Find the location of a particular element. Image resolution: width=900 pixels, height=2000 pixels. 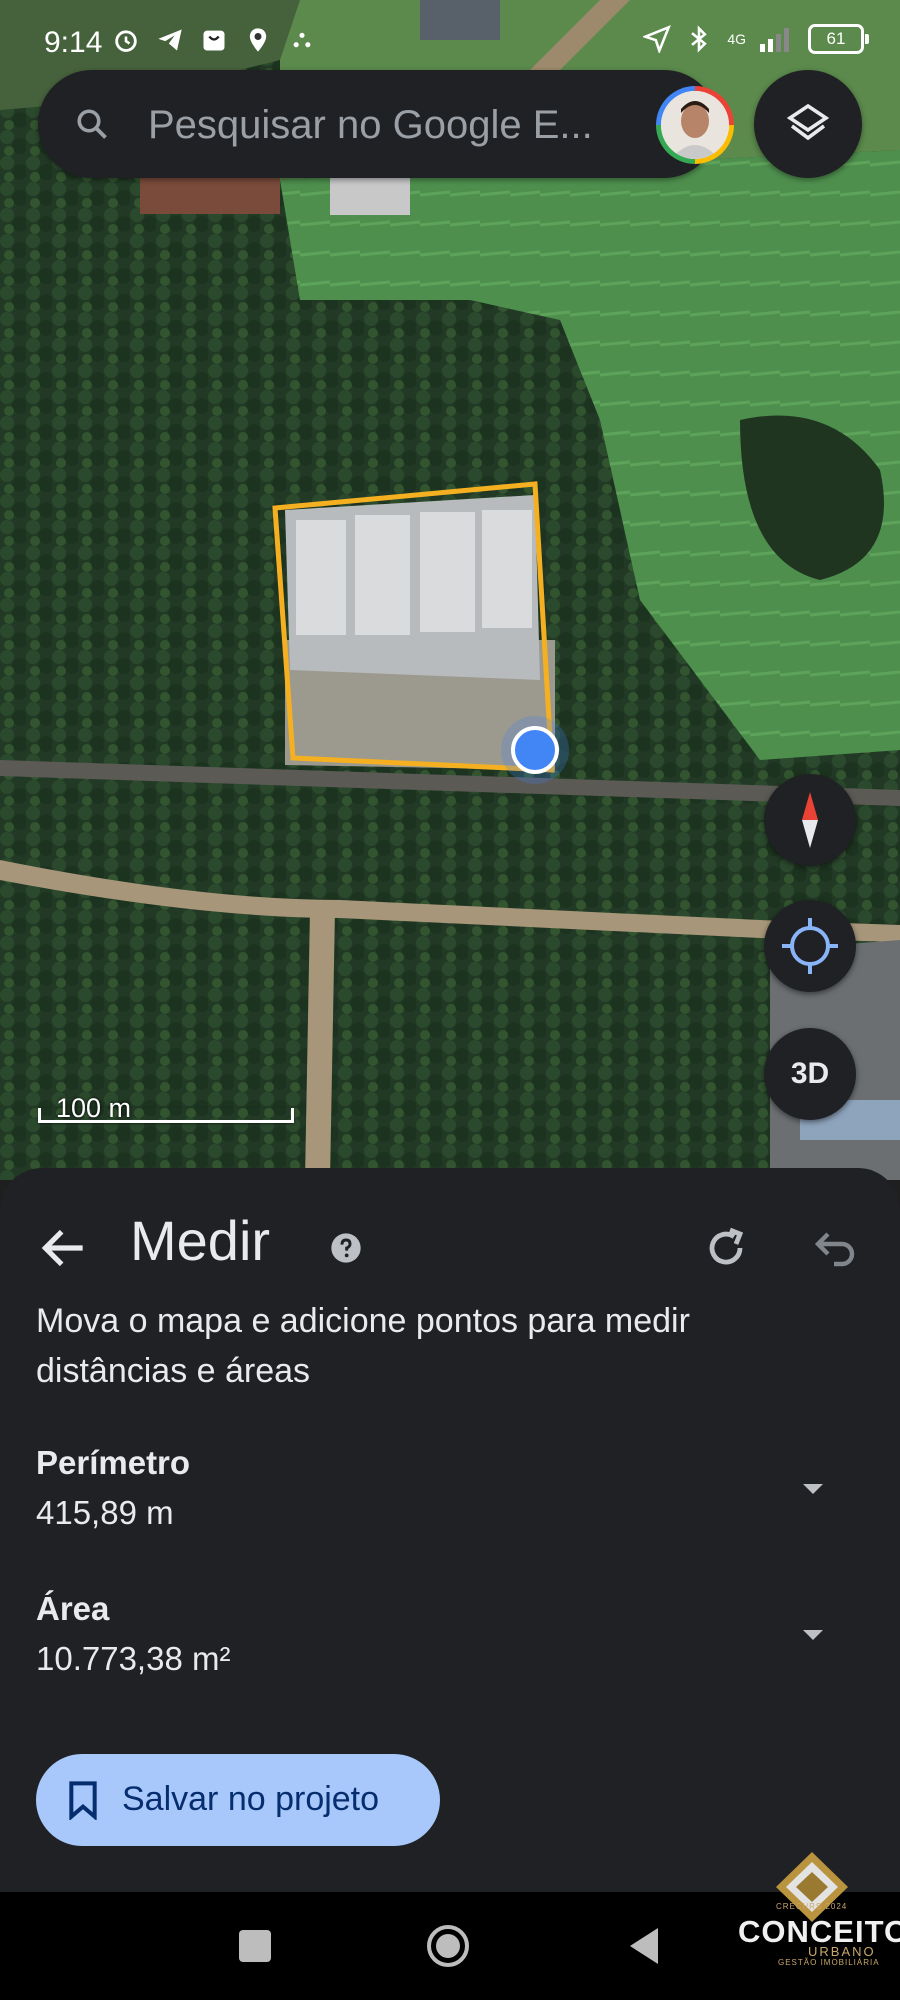

status-time: 9:14 is located at coordinates (73, 42).